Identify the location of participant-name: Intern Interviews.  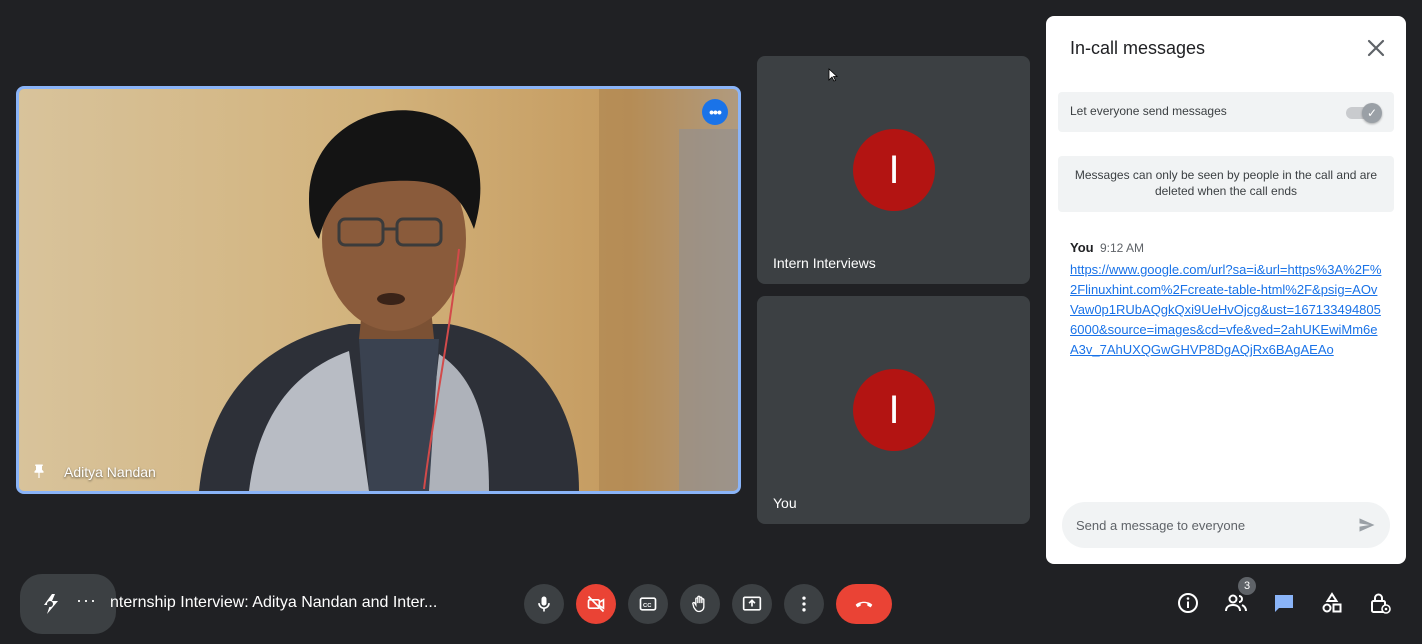
(824, 263).